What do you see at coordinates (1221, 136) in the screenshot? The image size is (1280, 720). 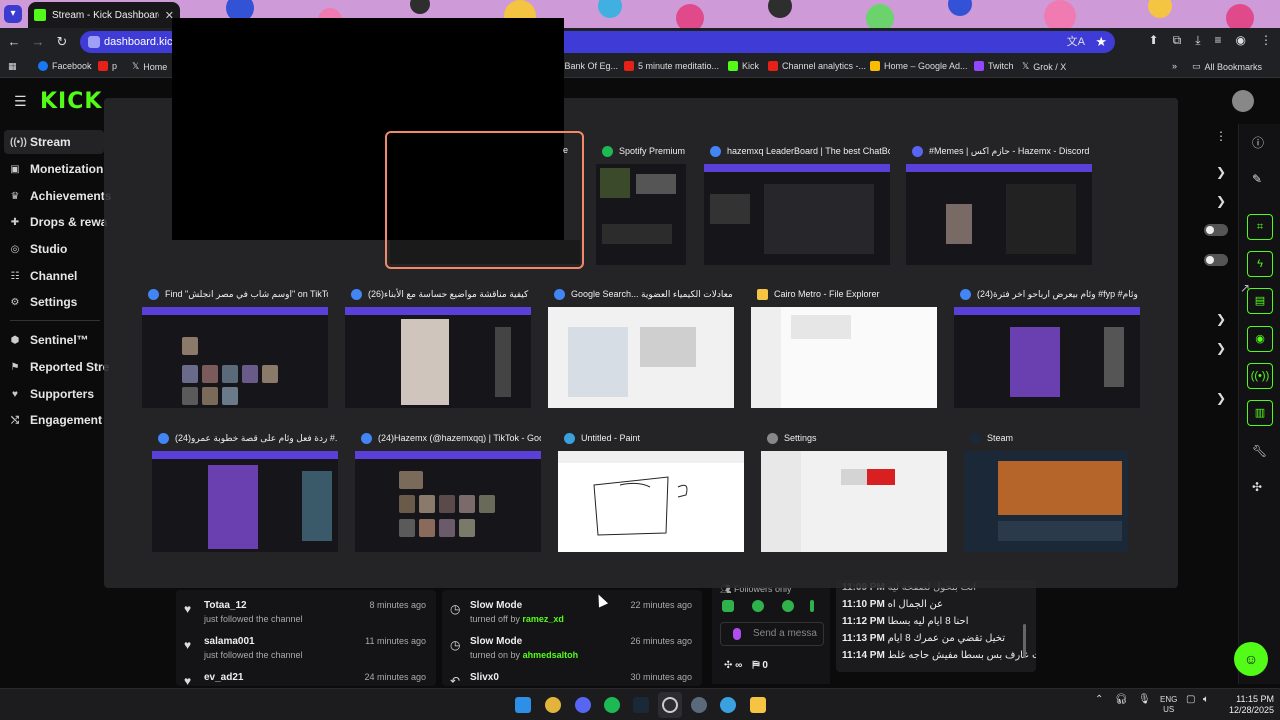 I see `more-options-icon: ⋮` at bounding box center [1221, 136].